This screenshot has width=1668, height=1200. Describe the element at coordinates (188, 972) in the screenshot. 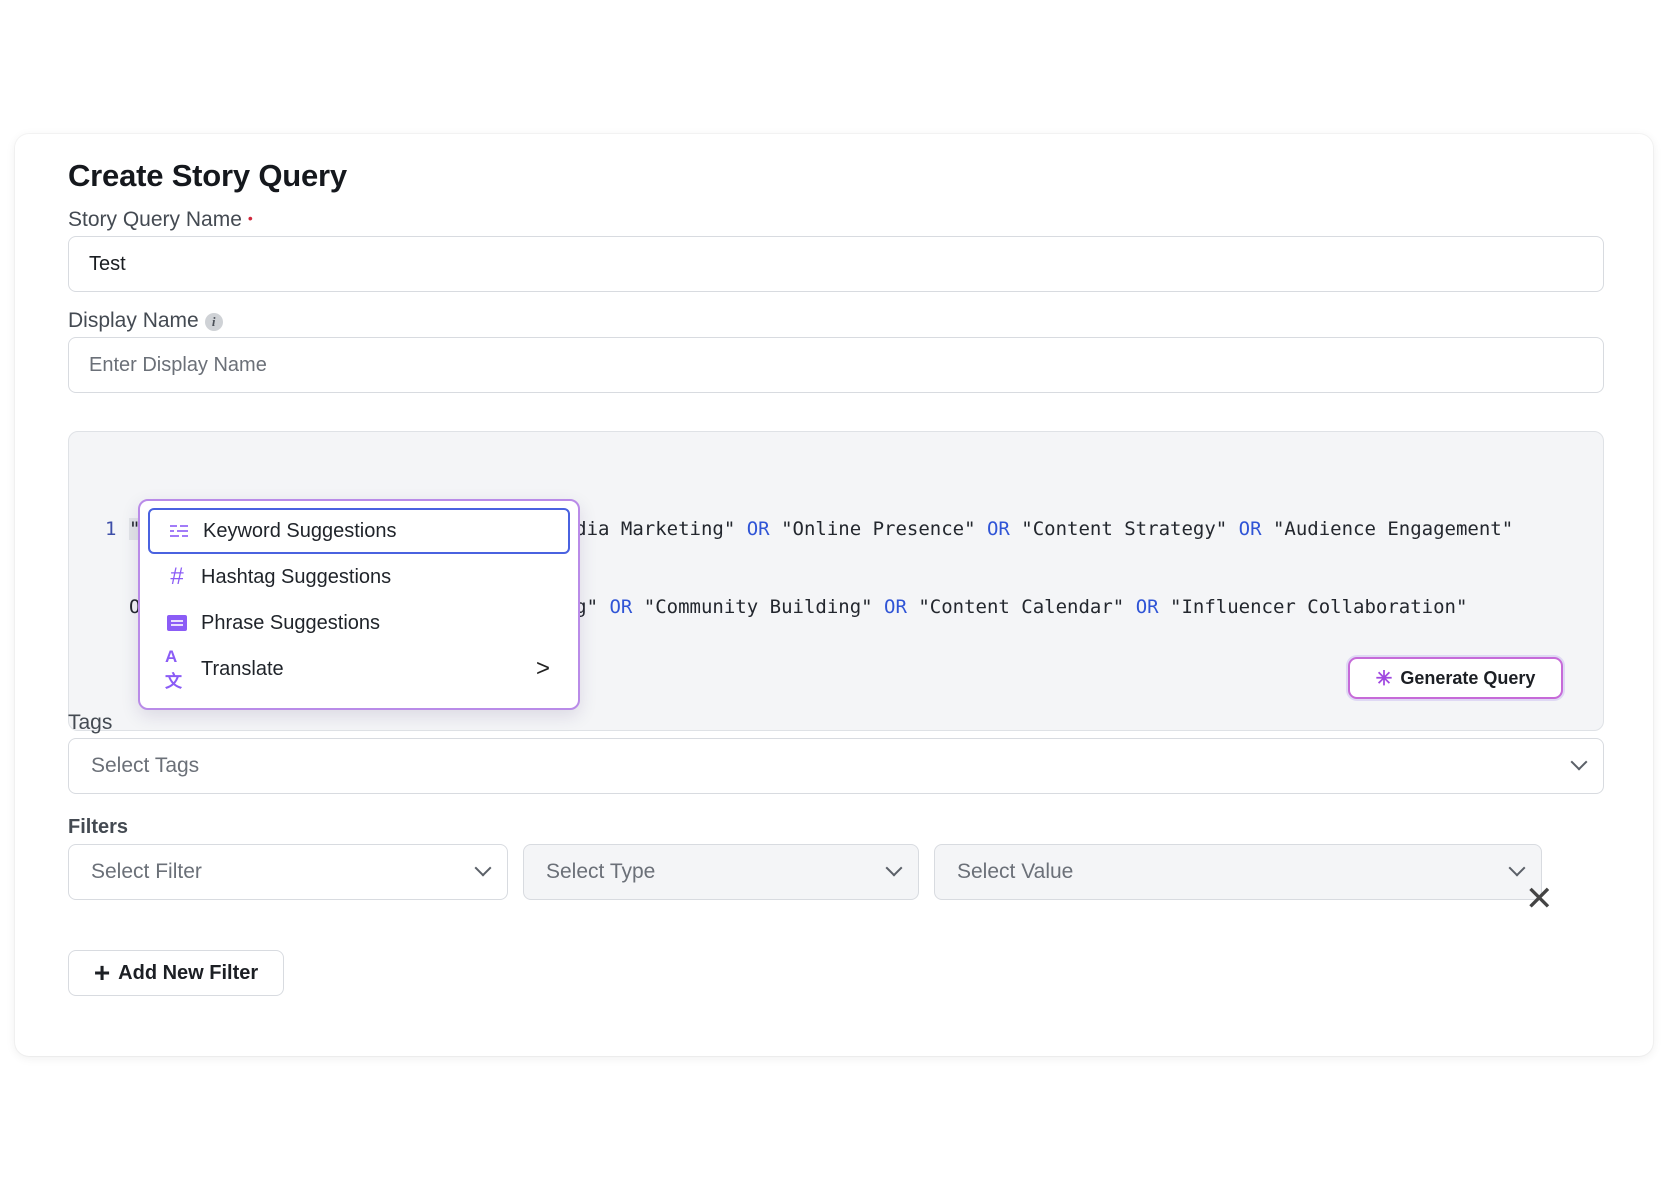

I see `add-new-filter-label: Add New Filter` at that location.